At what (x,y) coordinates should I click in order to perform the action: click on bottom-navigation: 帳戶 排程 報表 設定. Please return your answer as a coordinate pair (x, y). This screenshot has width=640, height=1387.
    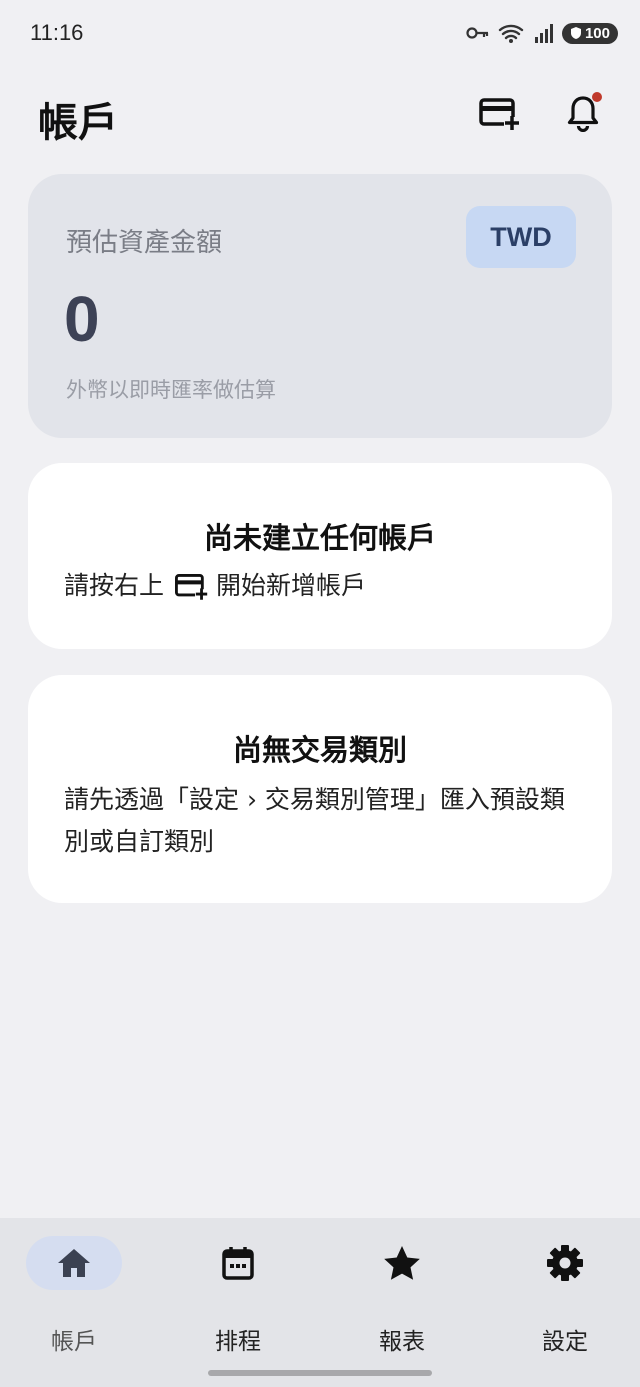
    Looking at the image, I should click on (320, 1302).